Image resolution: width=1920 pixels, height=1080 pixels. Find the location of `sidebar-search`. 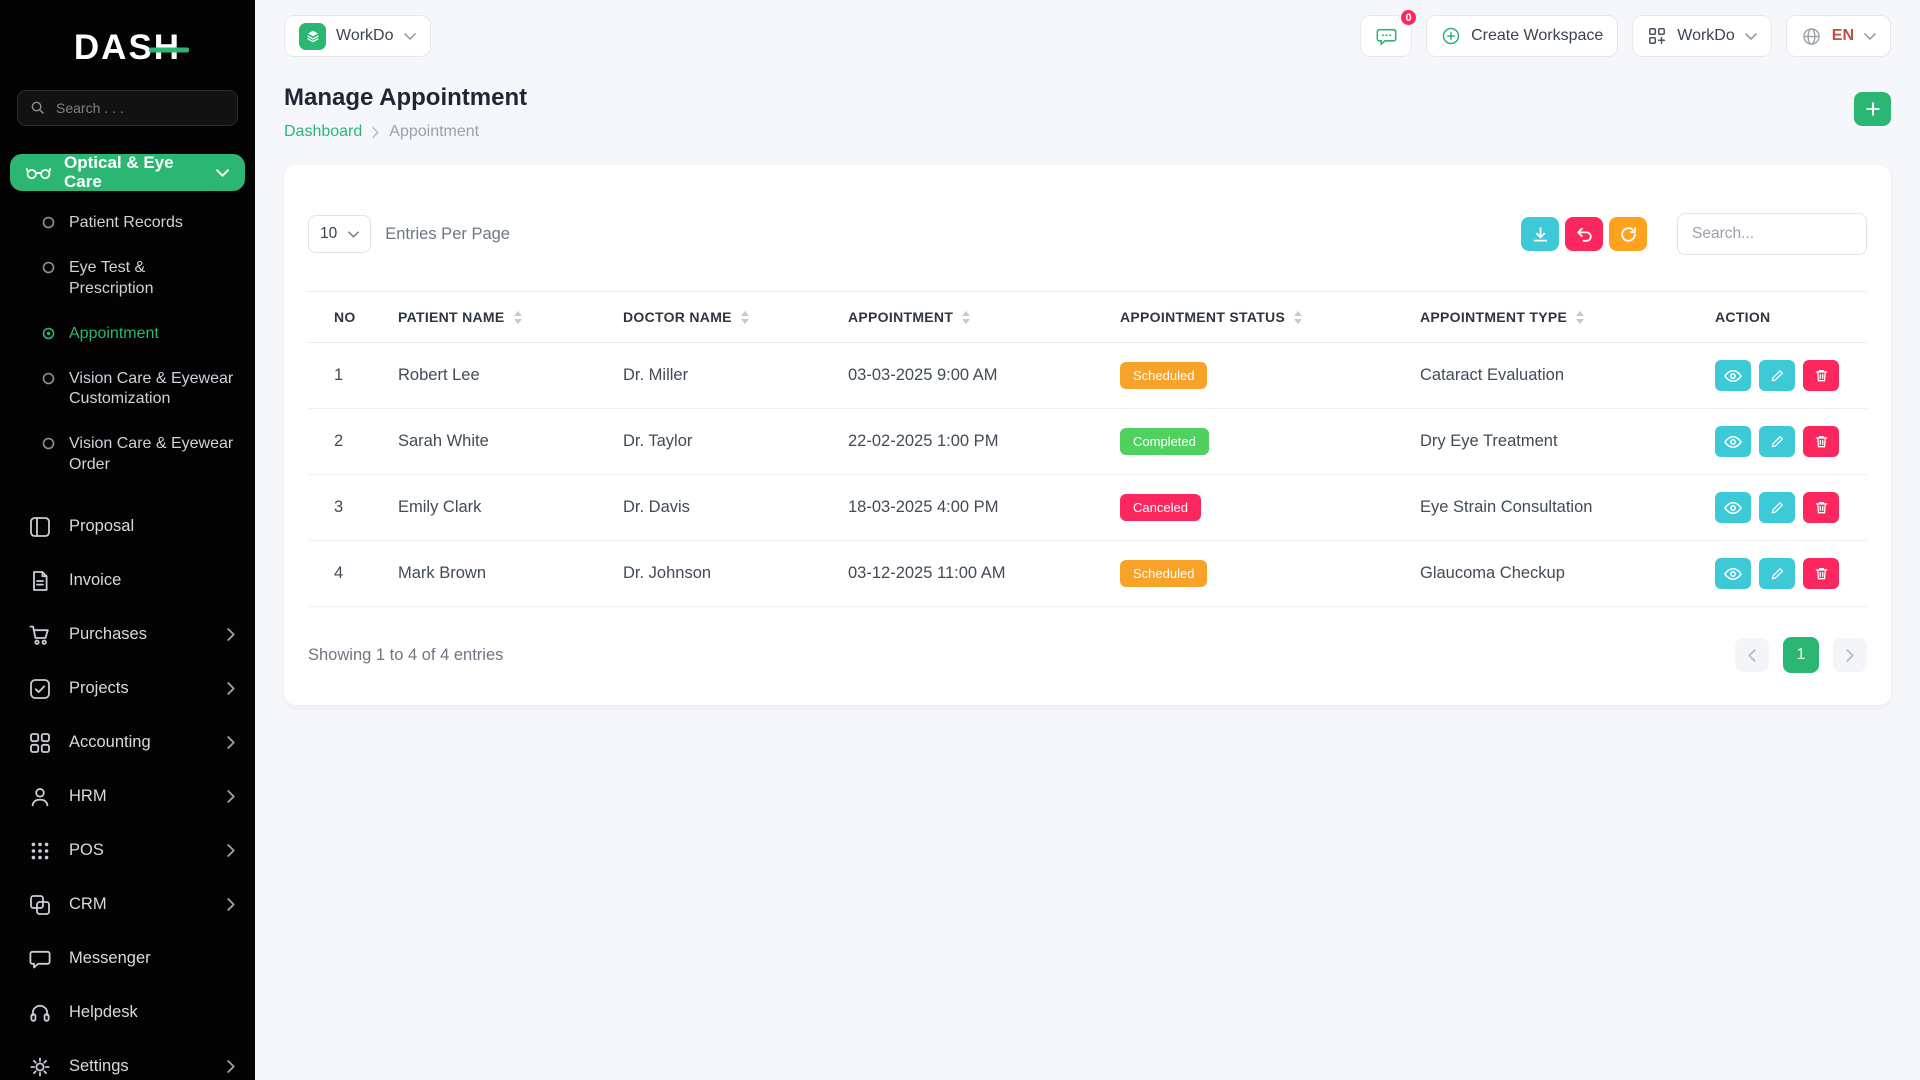

sidebar-search is located at coordinates (127, 108).